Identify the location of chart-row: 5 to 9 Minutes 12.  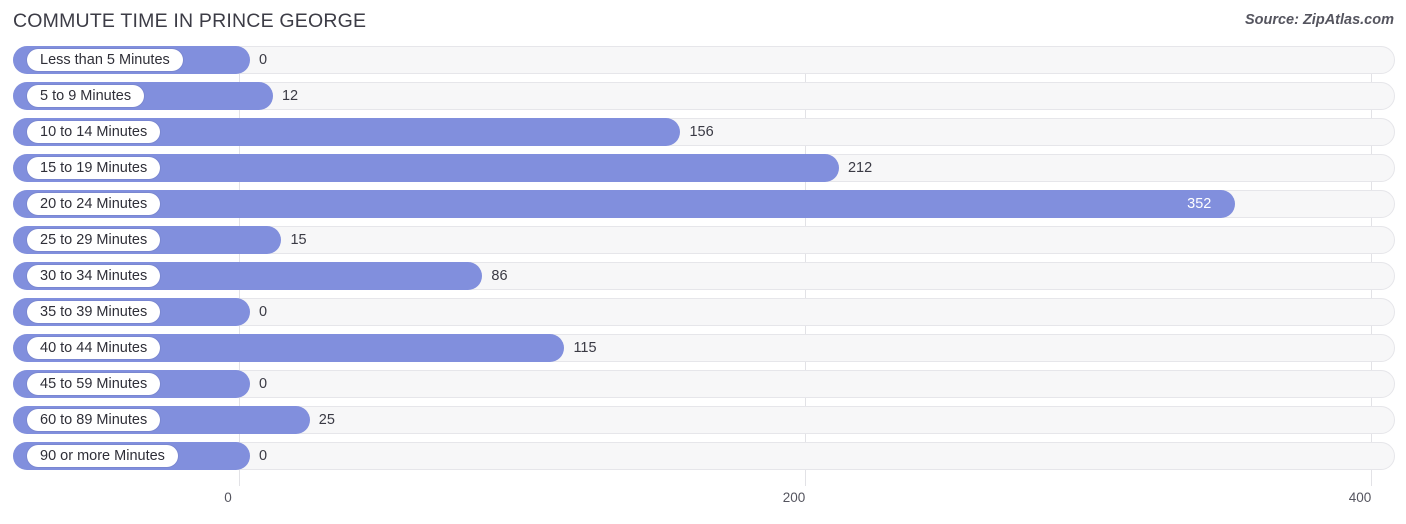
(703, 96).